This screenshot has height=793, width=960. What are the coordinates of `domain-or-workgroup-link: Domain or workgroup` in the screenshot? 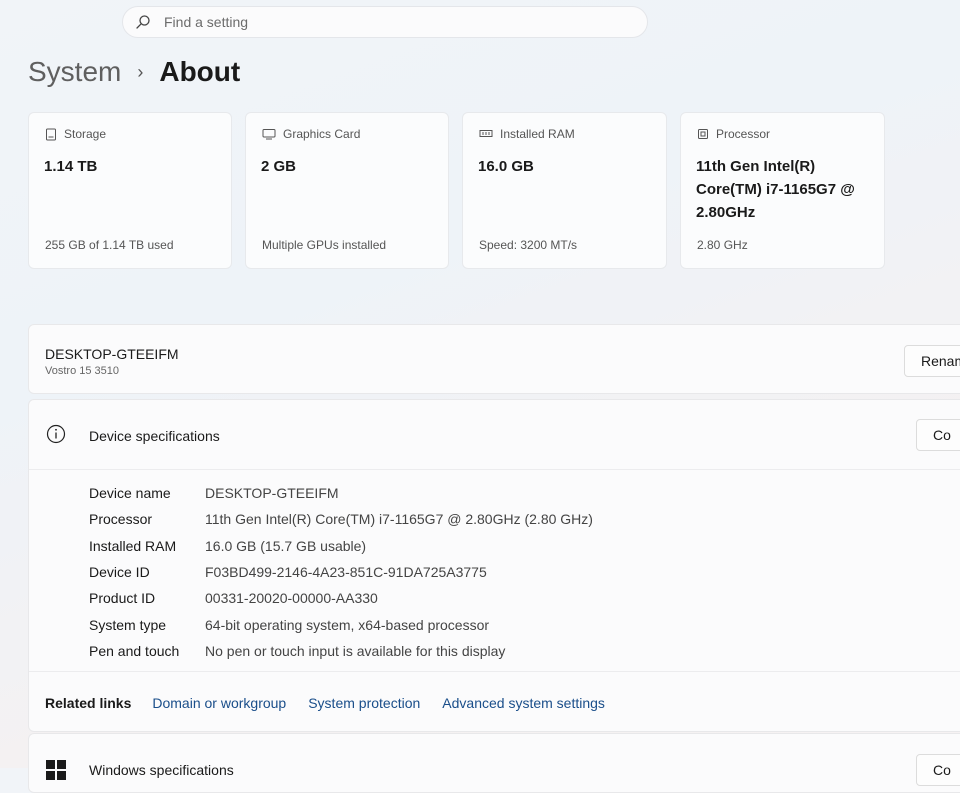 It's located at (219, 703).